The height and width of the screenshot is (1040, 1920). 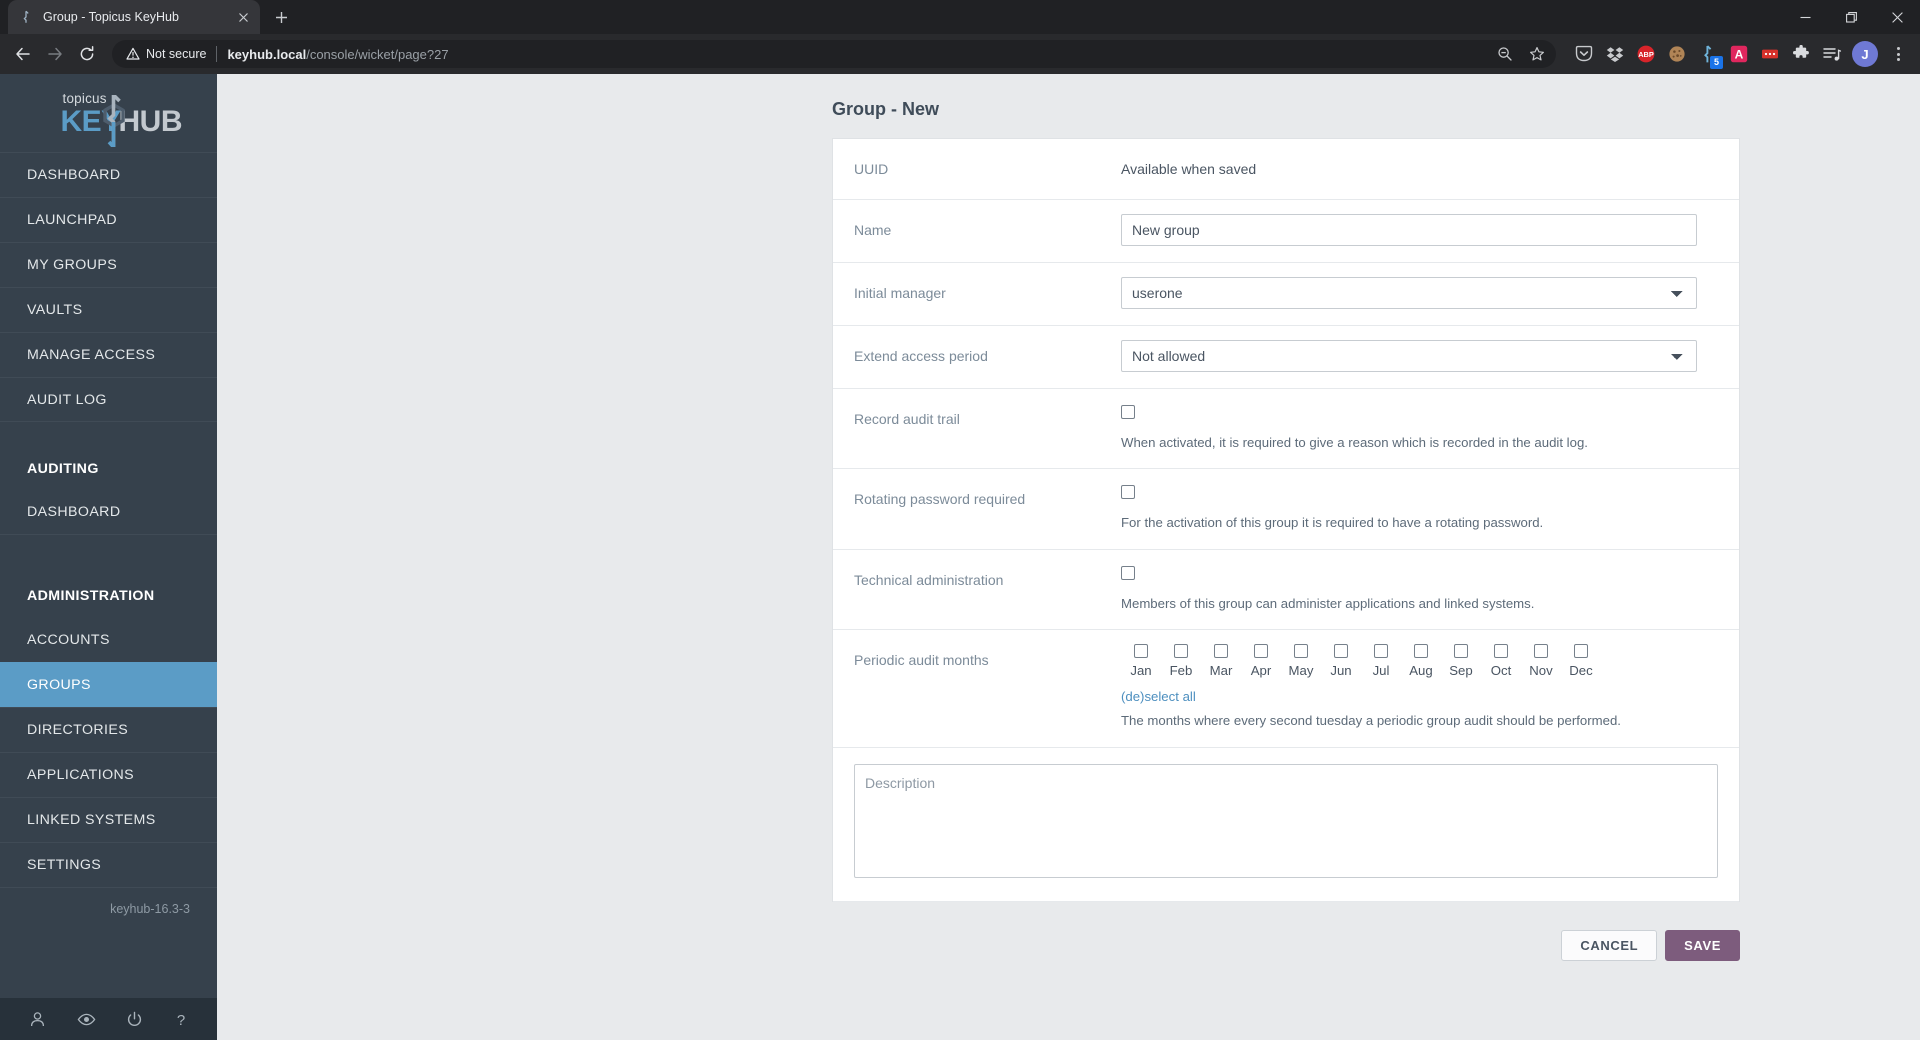 I want to click on pocket-extension-icon, so click(x=1584, y=54).